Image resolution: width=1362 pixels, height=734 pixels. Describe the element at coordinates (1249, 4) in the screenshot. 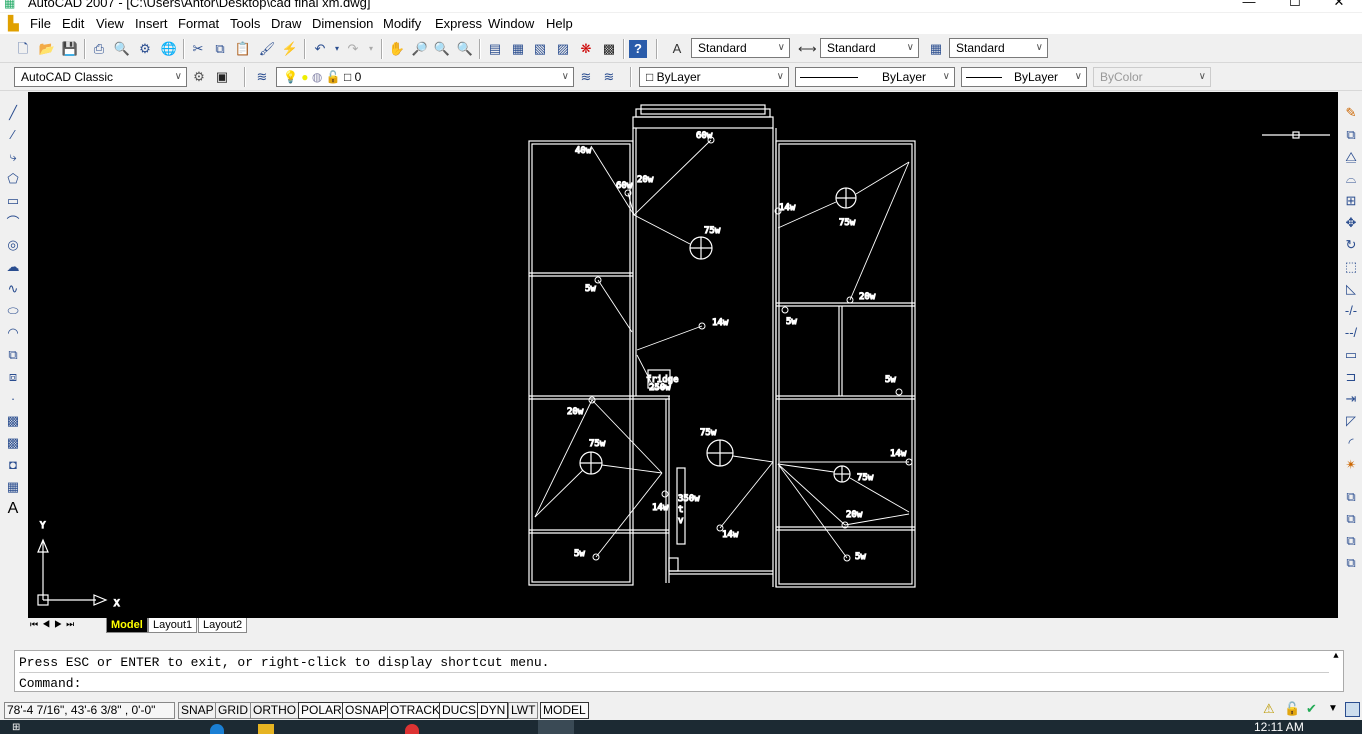

I see `minimize-button: —` at that location.